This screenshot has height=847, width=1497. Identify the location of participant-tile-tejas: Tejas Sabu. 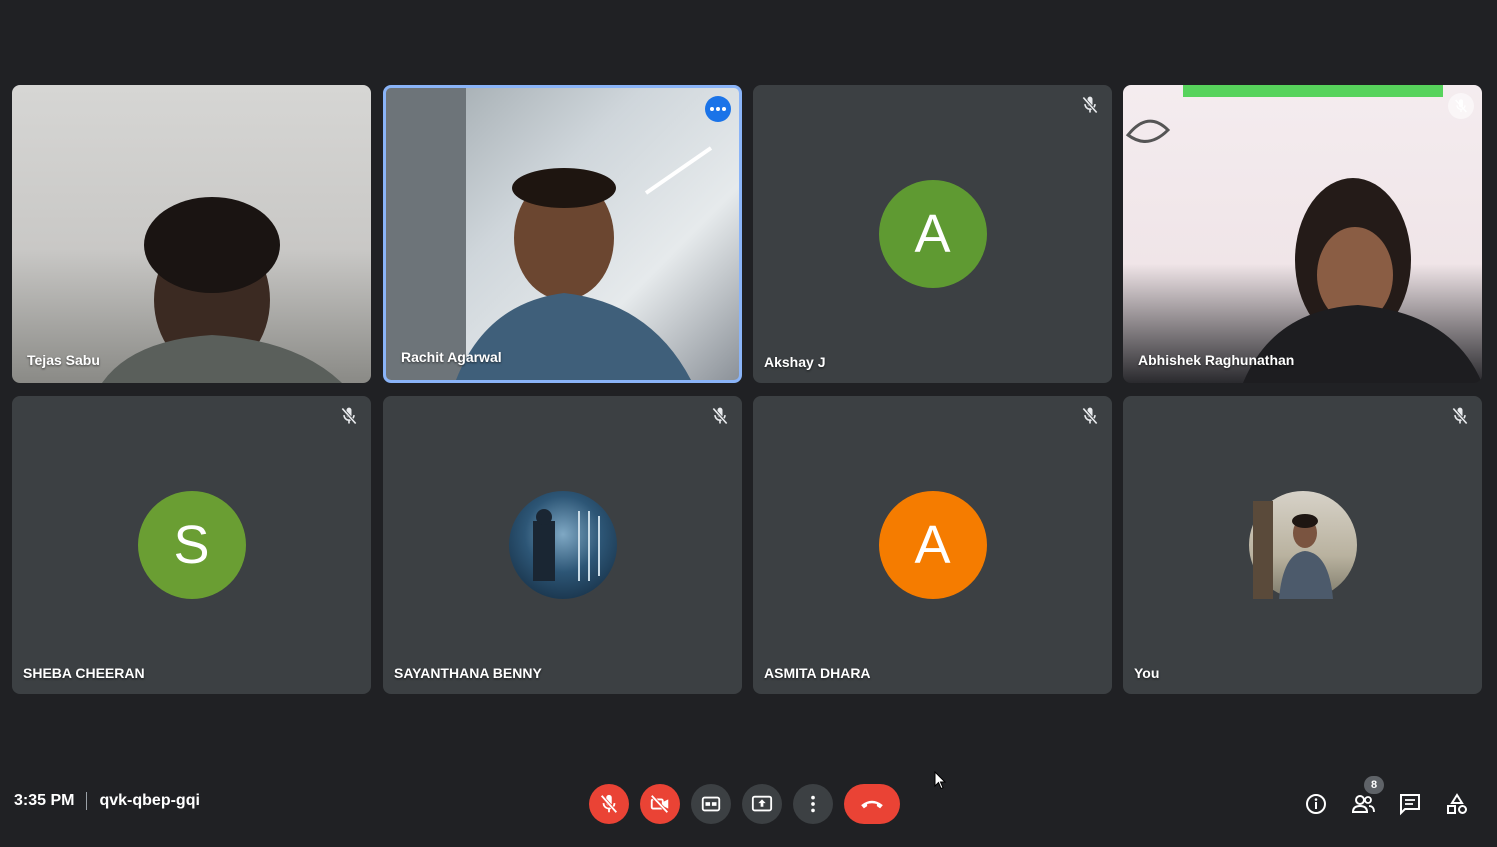
(191, 234).